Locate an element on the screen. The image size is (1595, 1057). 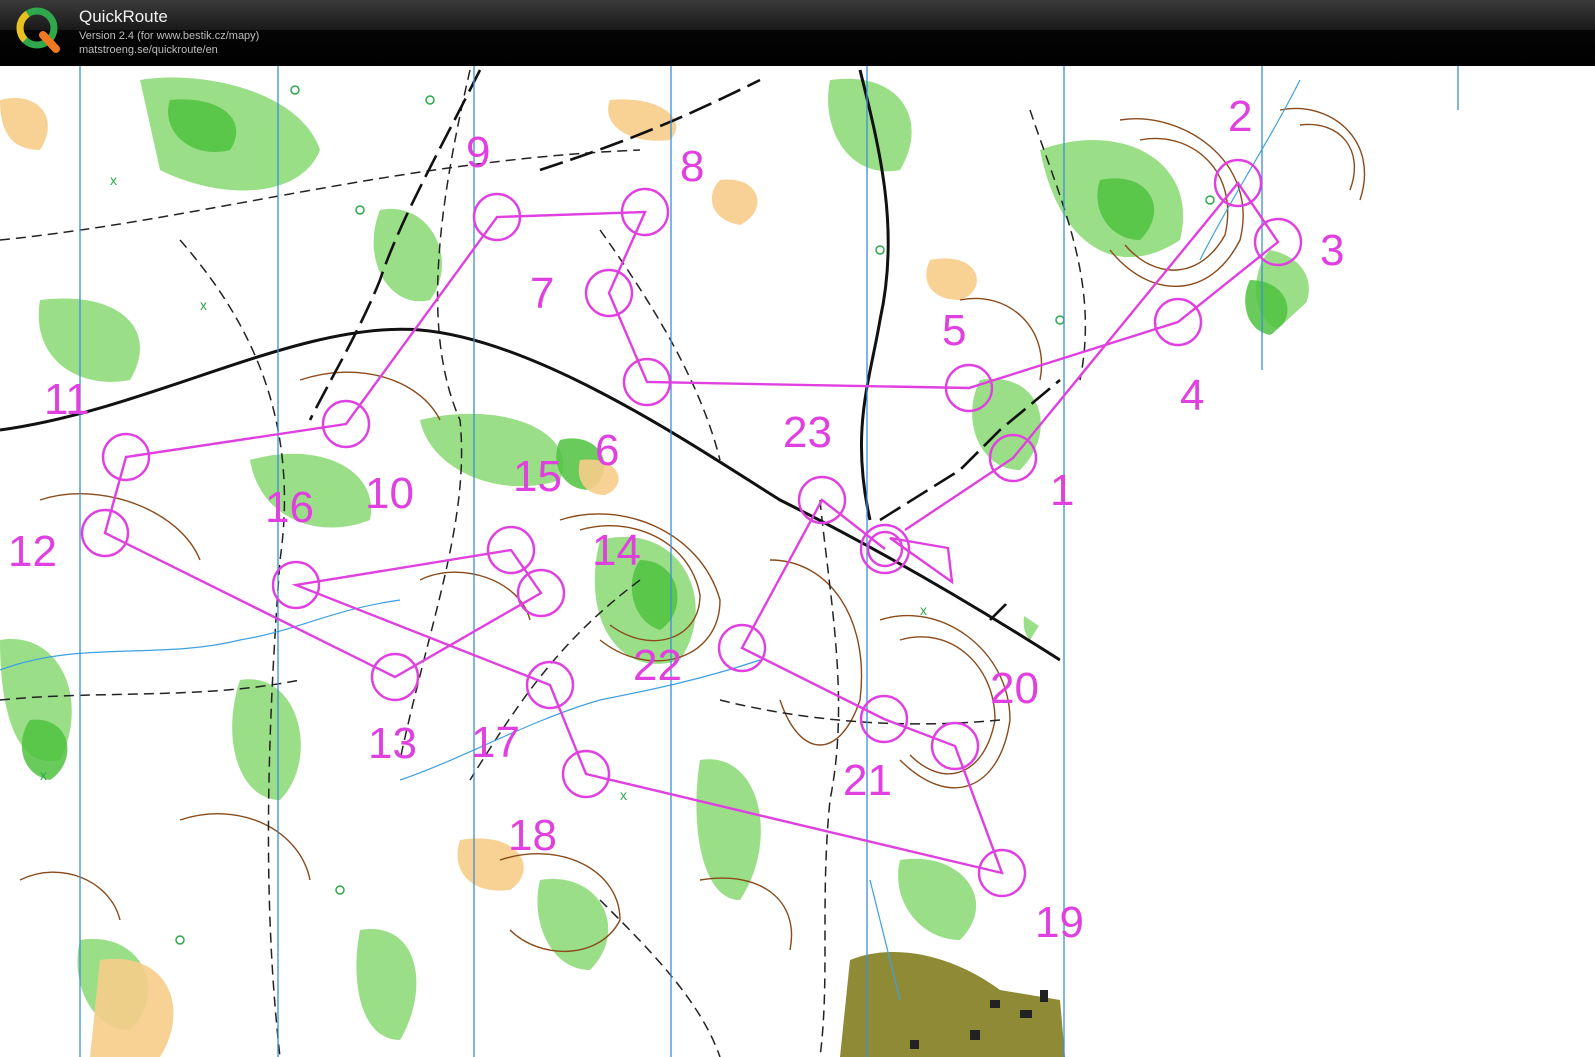
control-number-13: 13 is located at coordinates (392, 743).